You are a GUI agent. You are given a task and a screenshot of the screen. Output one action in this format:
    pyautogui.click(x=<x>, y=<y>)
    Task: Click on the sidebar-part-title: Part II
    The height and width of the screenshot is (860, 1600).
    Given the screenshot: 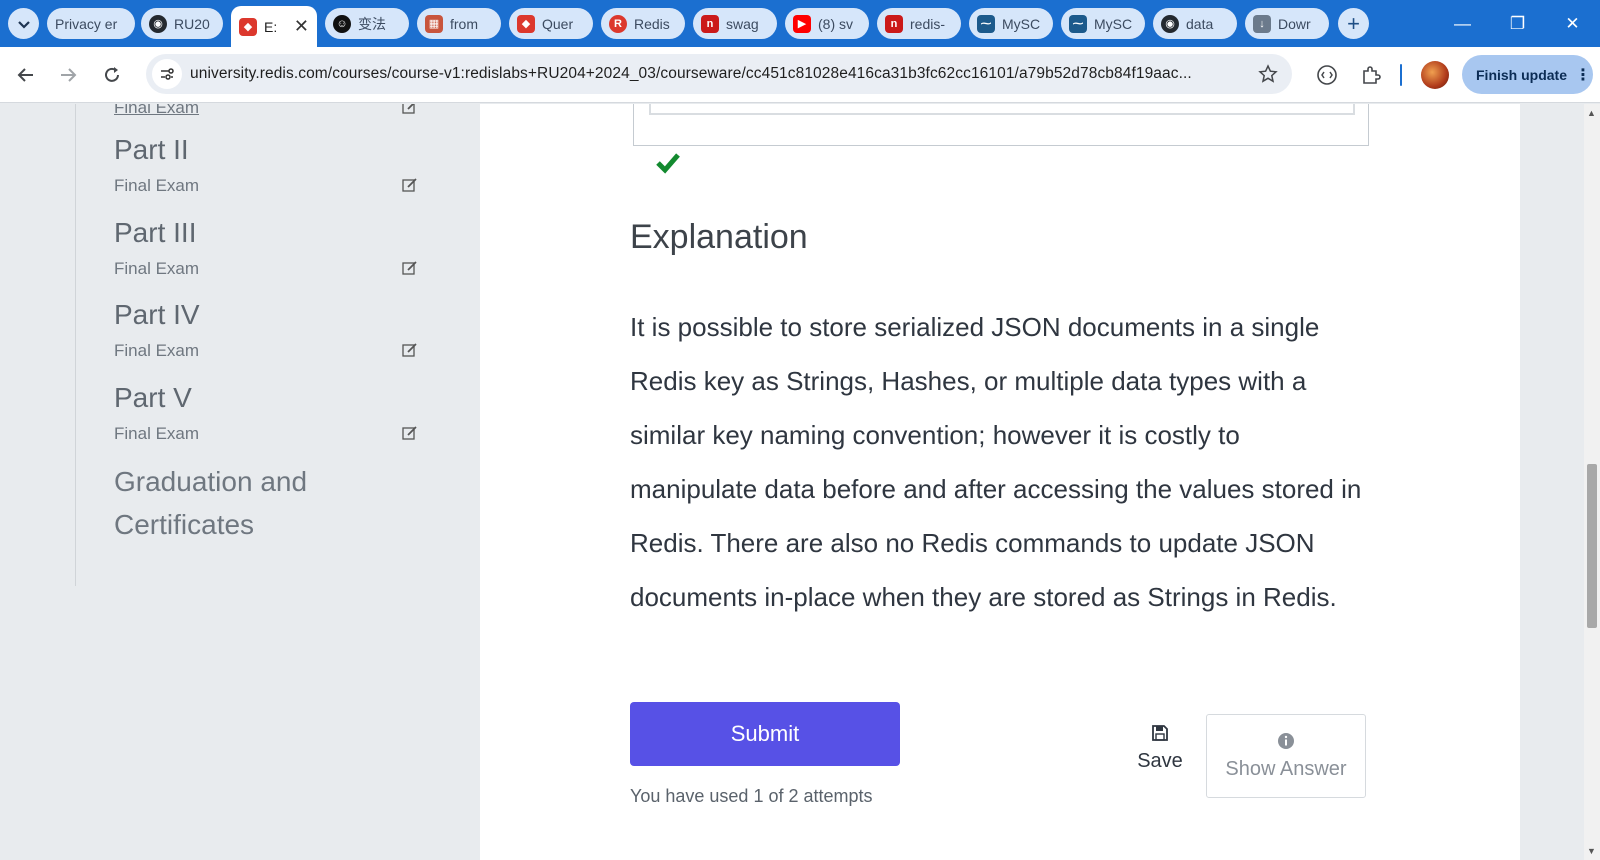 What is the action you would take?
    pyautogui.click(x=151, y=149)
    